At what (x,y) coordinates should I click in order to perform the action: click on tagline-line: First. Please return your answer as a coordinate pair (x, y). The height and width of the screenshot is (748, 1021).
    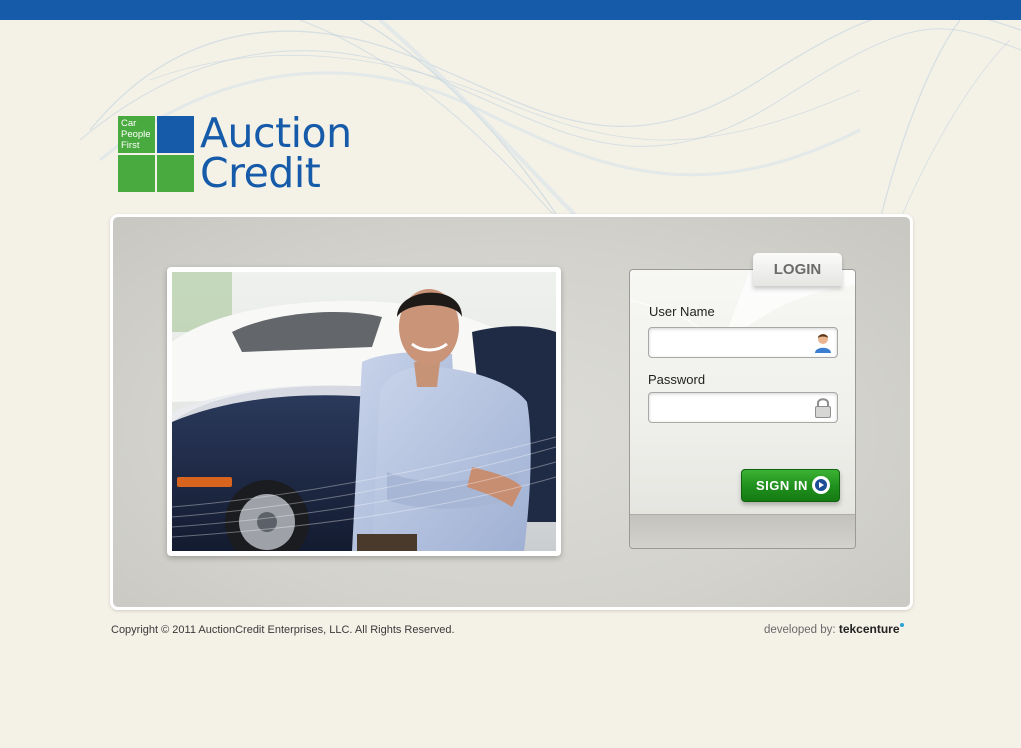
    Looking at the image, I should click on (130, 145).